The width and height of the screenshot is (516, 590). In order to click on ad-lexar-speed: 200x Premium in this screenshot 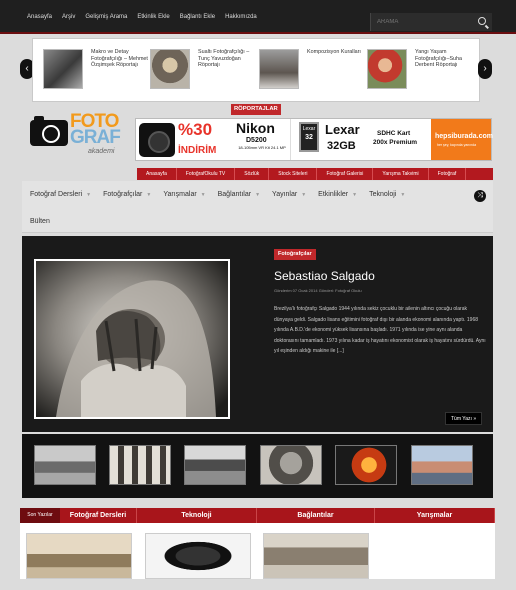, I will do `click(395, 142)`.